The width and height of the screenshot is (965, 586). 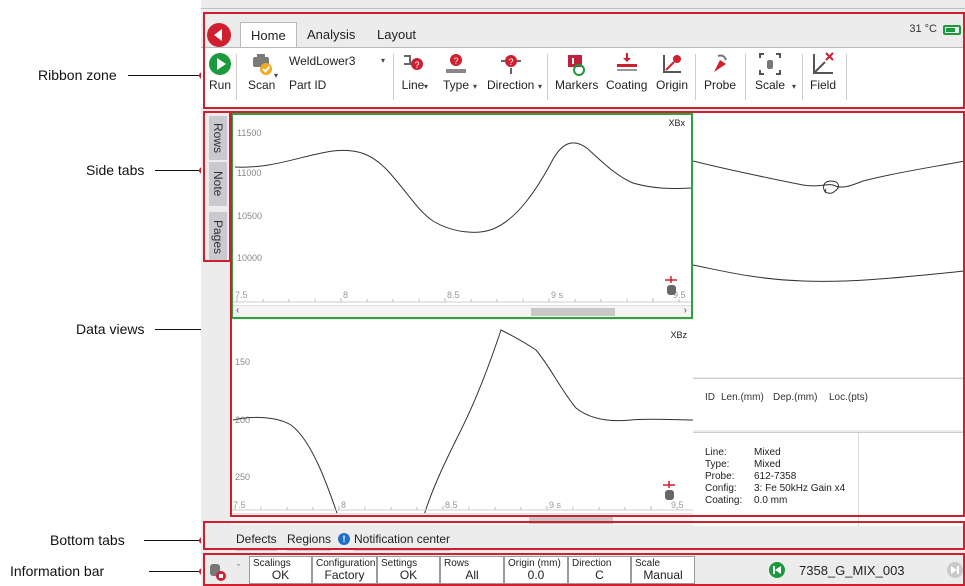 What do you see at coordinates (767, 452) in the screenshot?
I see `property-value: Mixed` at bounding box center [767, 452].